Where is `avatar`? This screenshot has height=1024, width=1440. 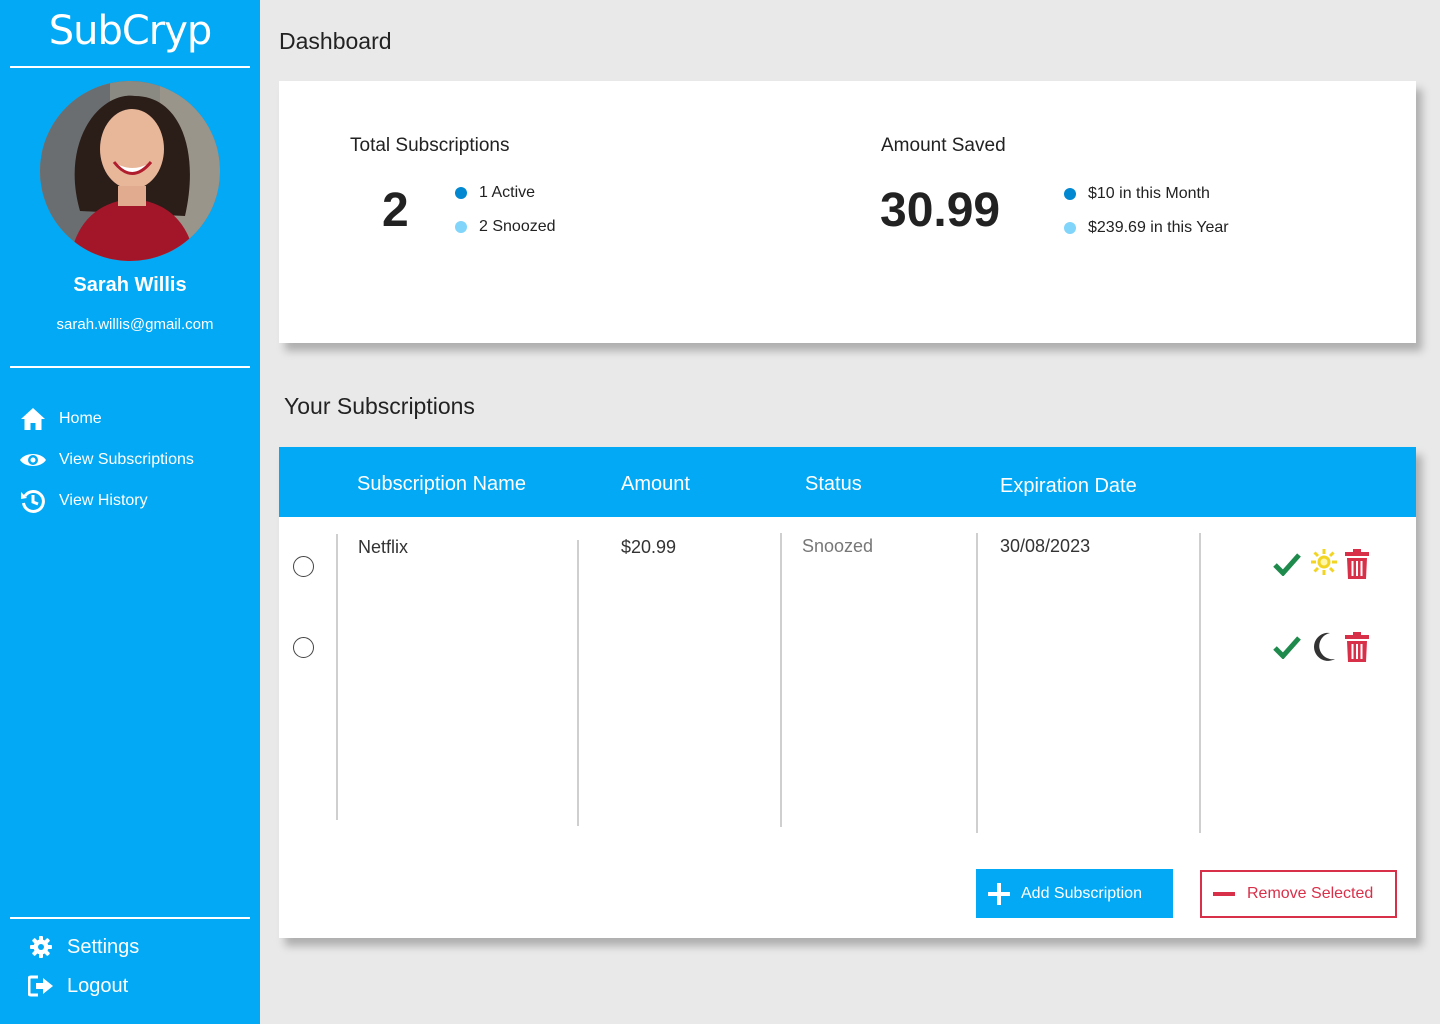
avatar is located at coordinates (130, 171).